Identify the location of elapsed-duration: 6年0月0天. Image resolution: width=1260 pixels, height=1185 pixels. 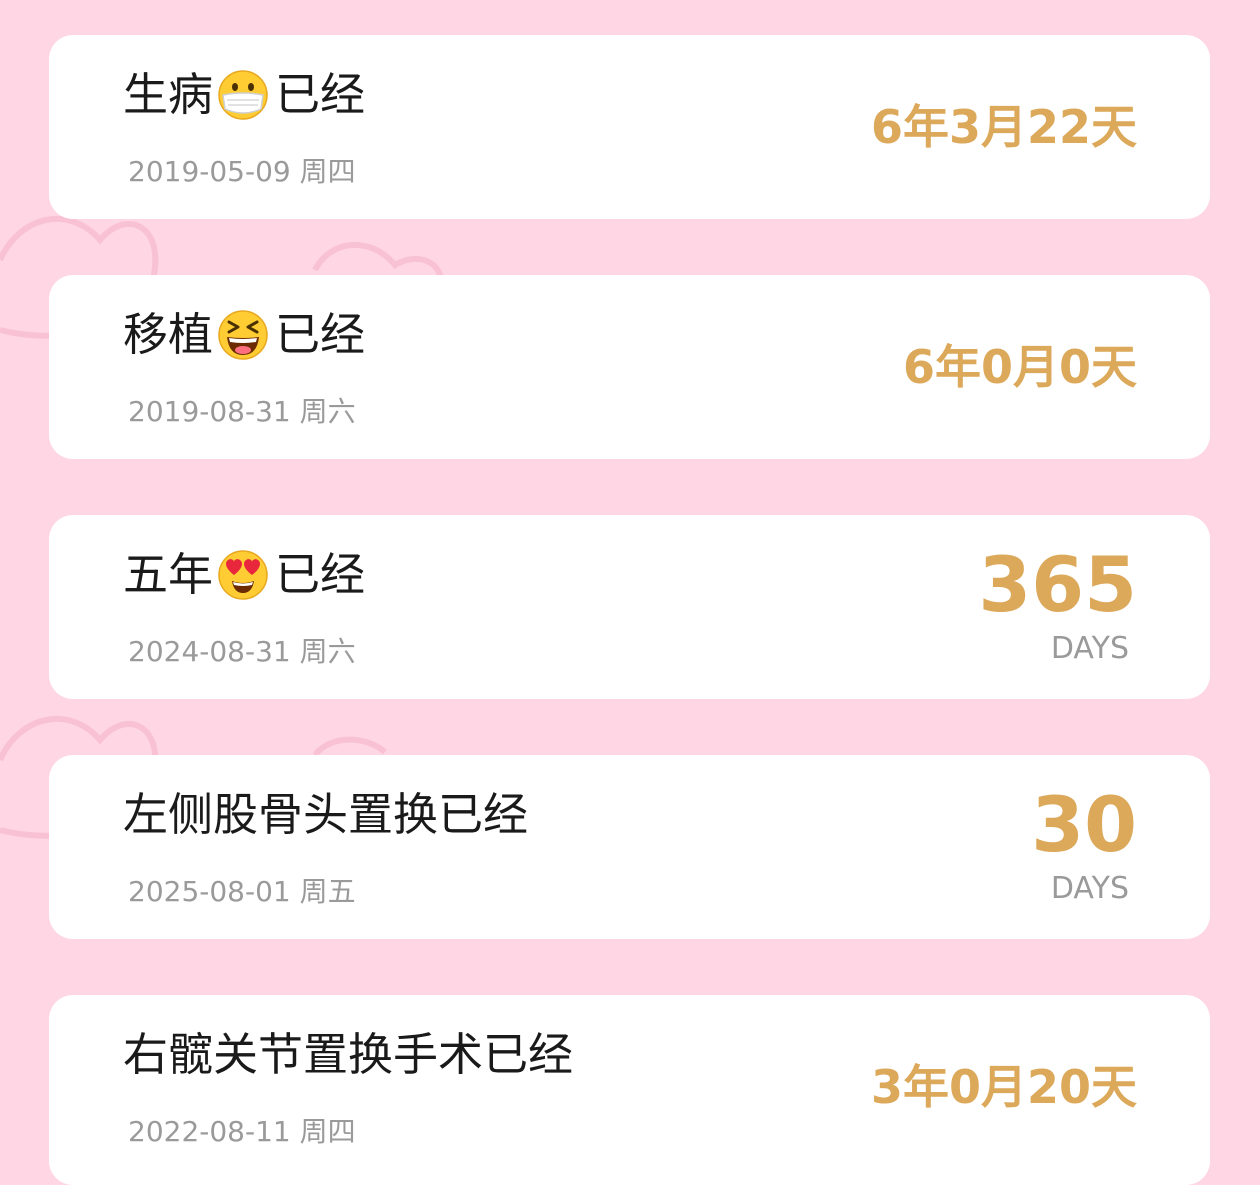
(1019, 367).